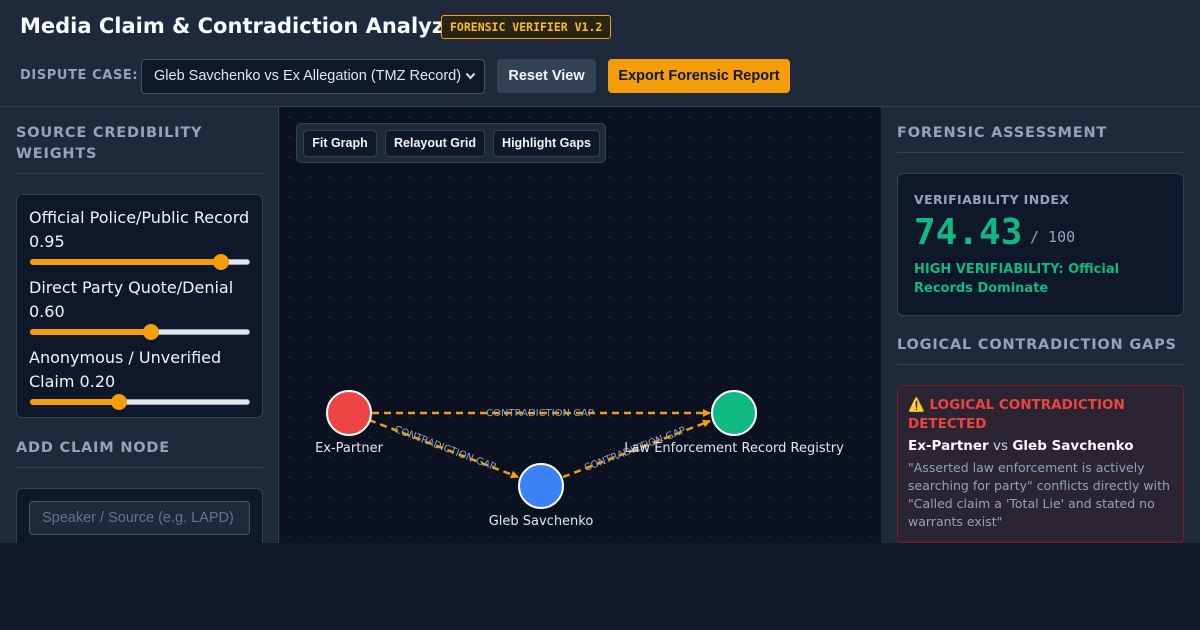 Image resolution: width=1200 pixels, height=630 pixels. What do you see at coordinates (131, 299) in the screenshot?
I see `weight-label-quote: Direct Party Quote/Denial 0.60` at bounding box center [131, 299].